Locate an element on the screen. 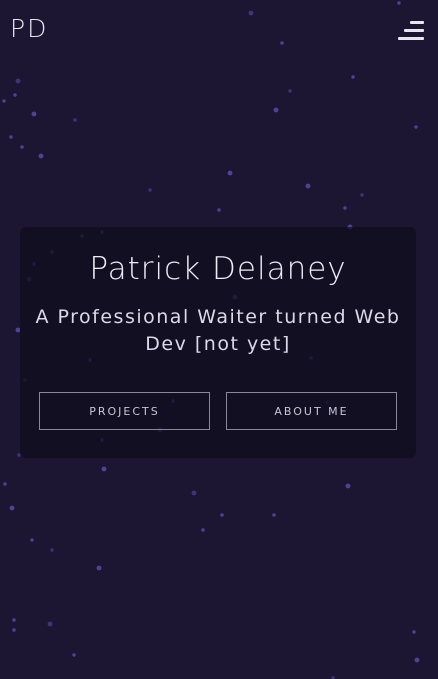  hamburger-menu-icon is located at coordinates (410, 31).